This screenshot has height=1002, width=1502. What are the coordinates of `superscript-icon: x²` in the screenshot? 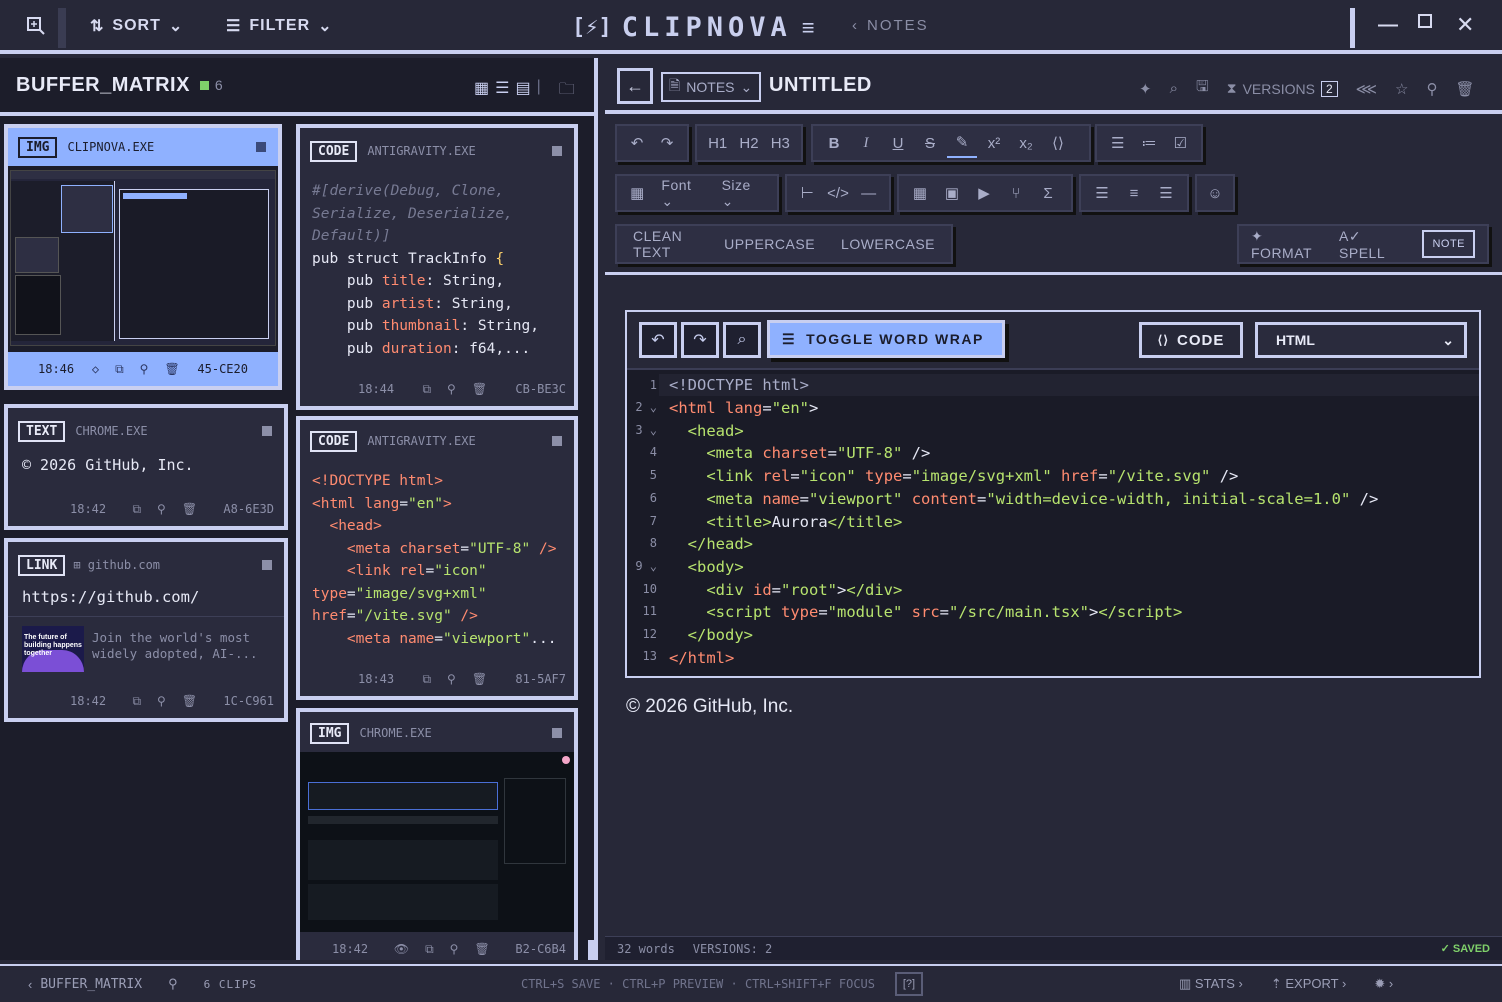 It's located at (994, 143).